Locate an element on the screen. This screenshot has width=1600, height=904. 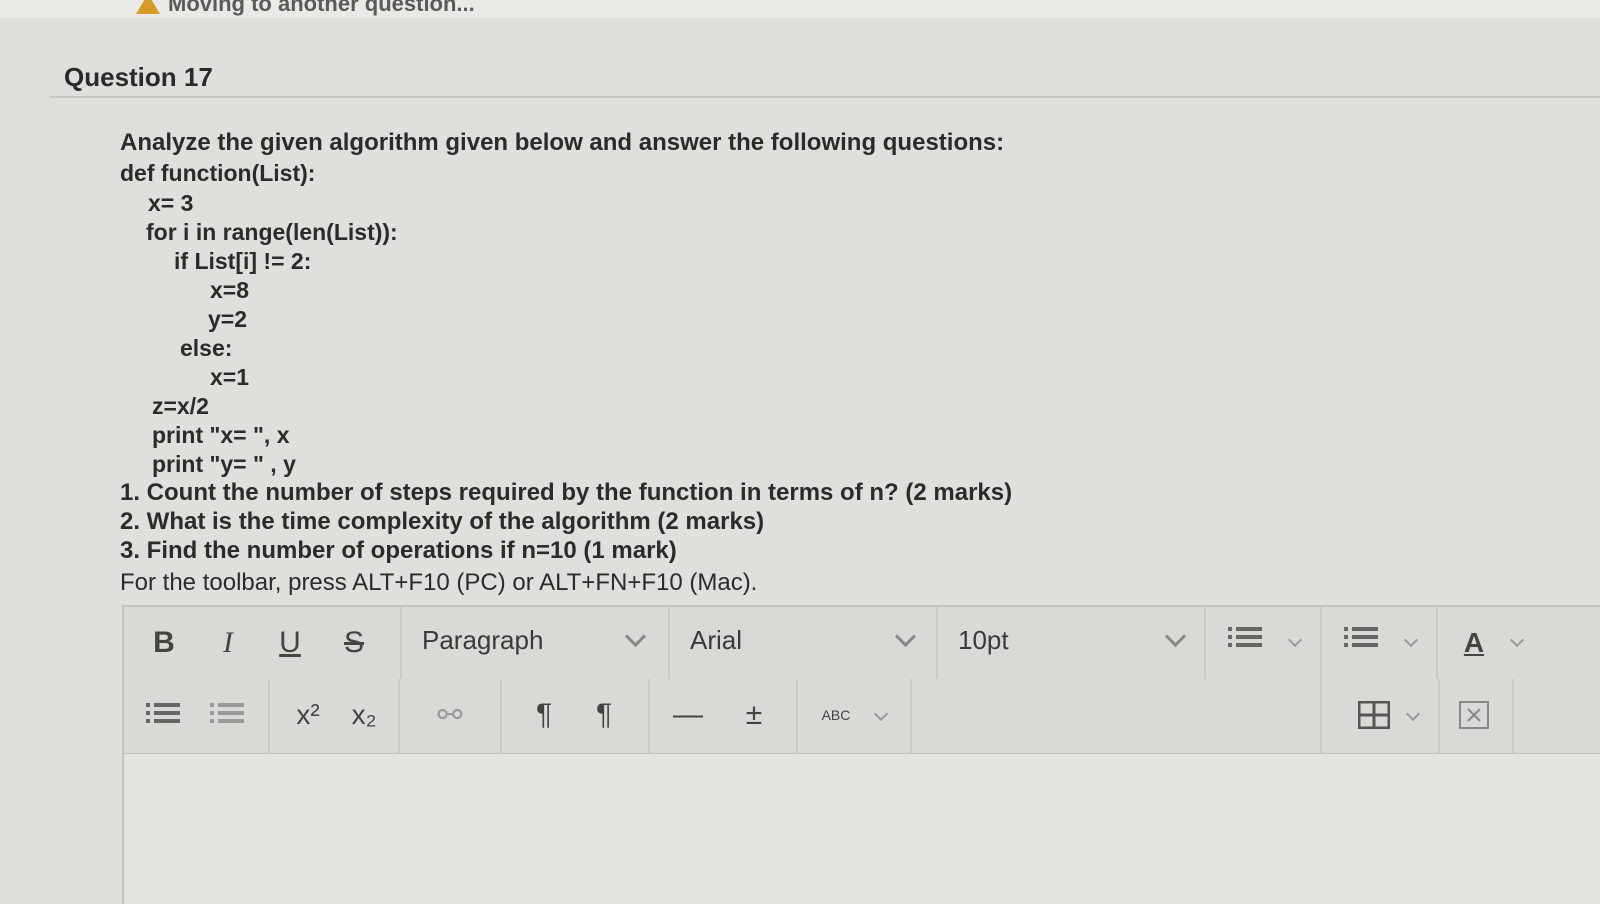
numbered-list-group is located at coordinates (1379, 643).